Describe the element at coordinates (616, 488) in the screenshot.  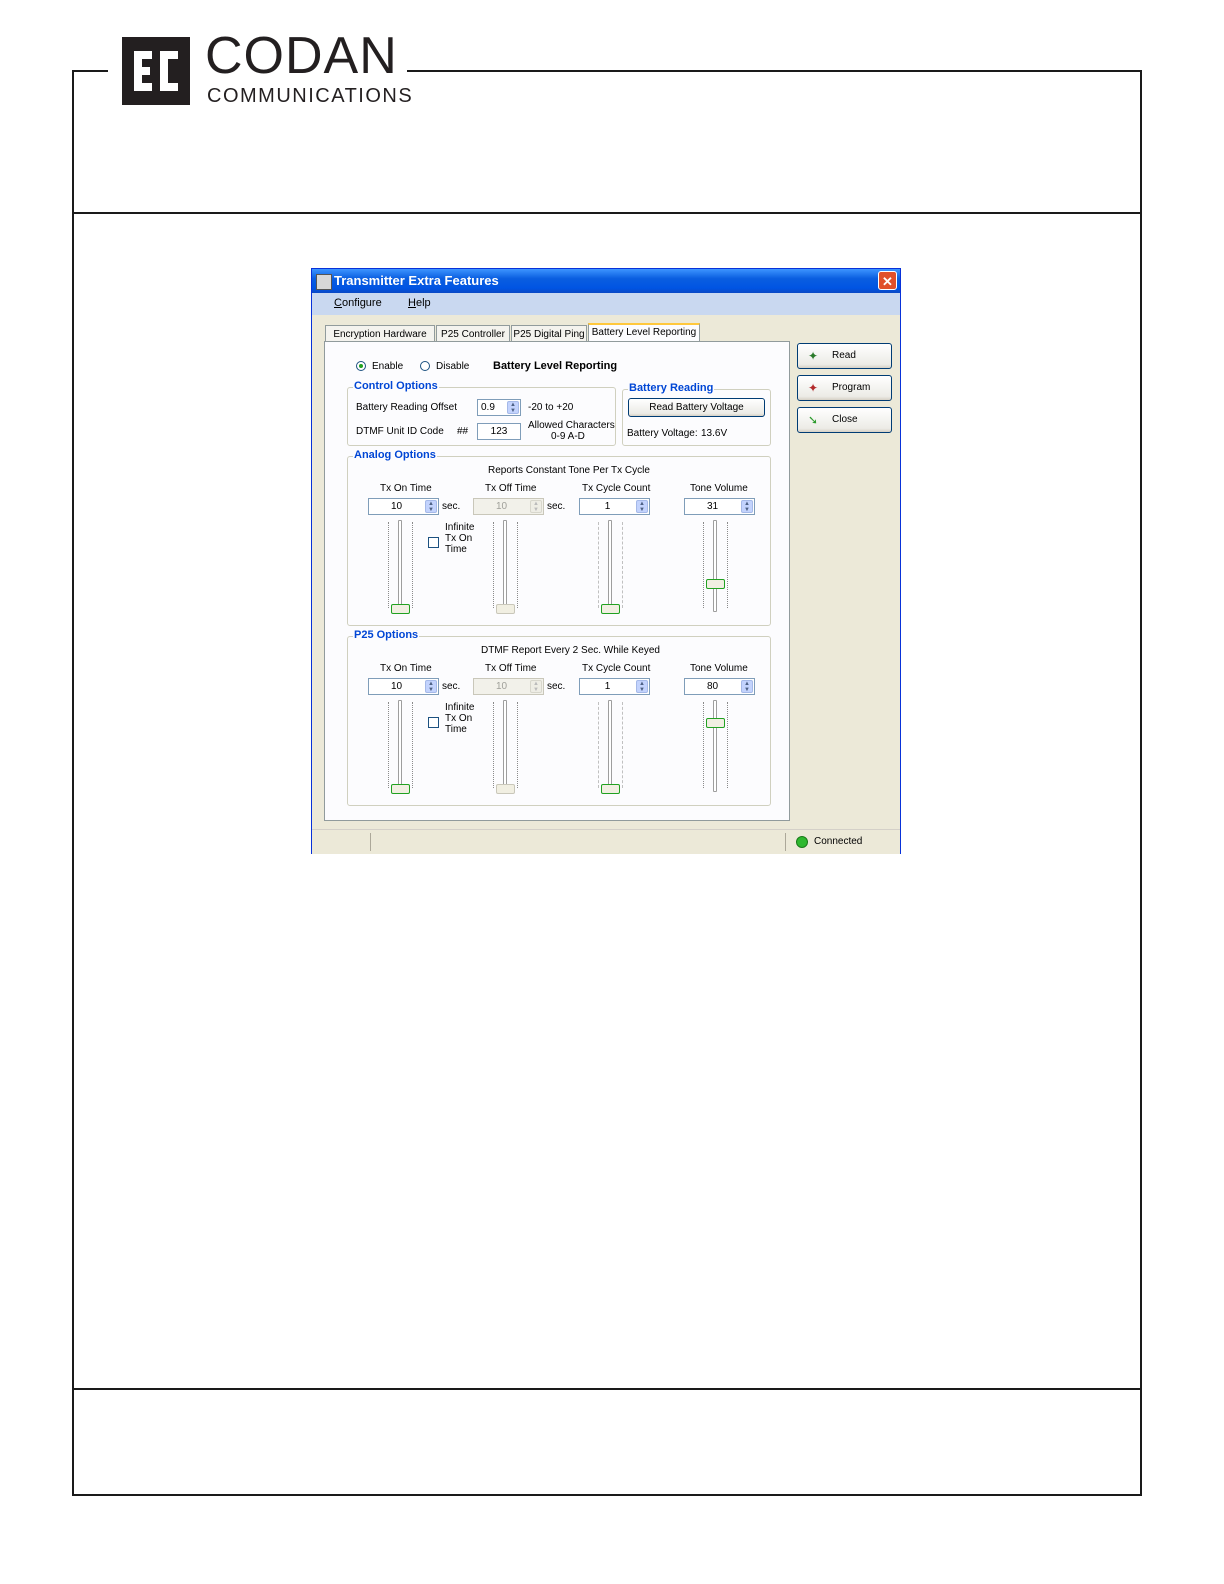
I see `analog-cycle-label: Tx Cycle Count` at that location.